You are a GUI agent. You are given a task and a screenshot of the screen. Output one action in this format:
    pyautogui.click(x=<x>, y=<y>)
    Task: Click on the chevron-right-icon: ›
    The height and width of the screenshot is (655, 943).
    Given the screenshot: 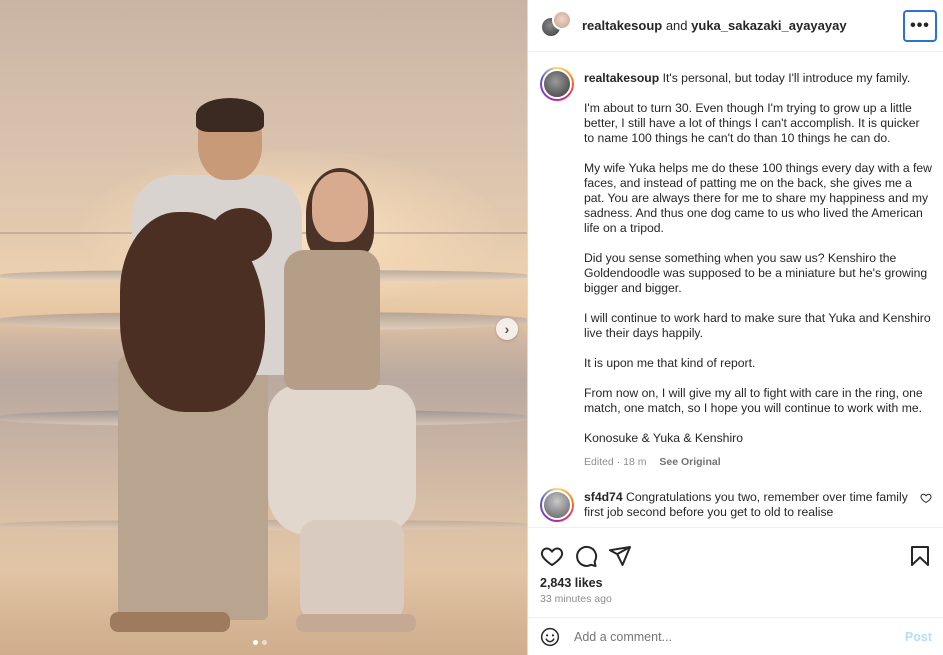 What is the action you would take?
    pyautogui.click(x=507, y=329)
    